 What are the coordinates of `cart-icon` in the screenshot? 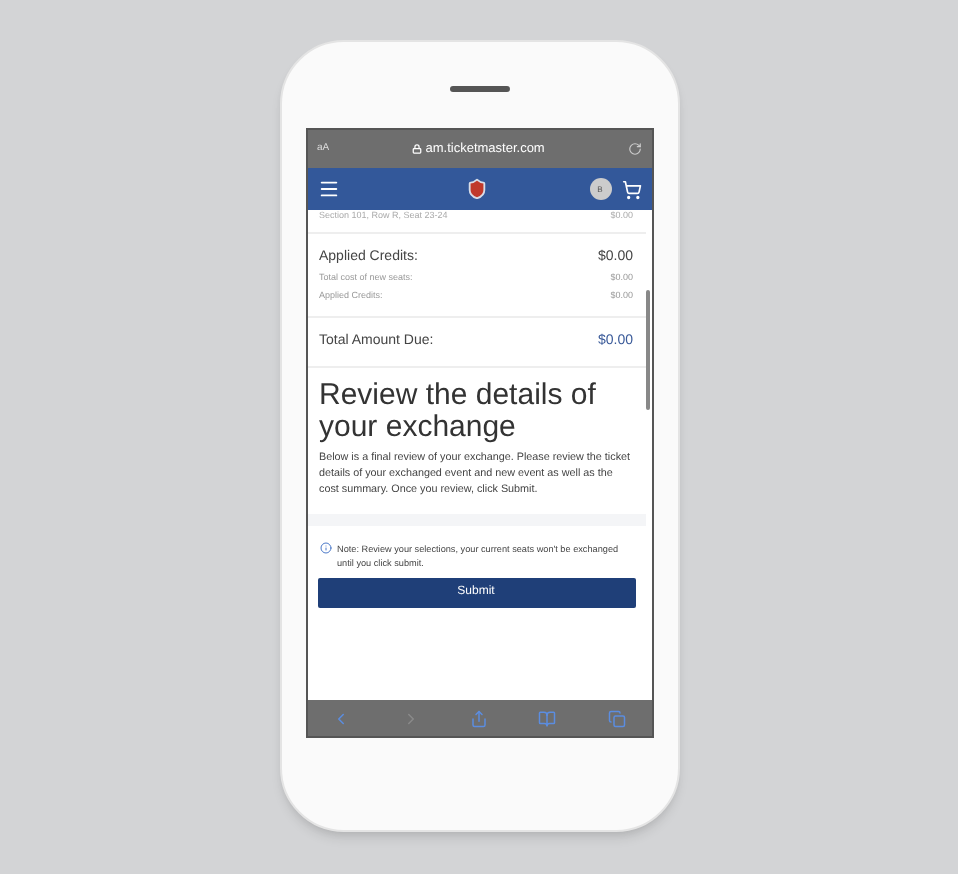 It's located at (631, 189).